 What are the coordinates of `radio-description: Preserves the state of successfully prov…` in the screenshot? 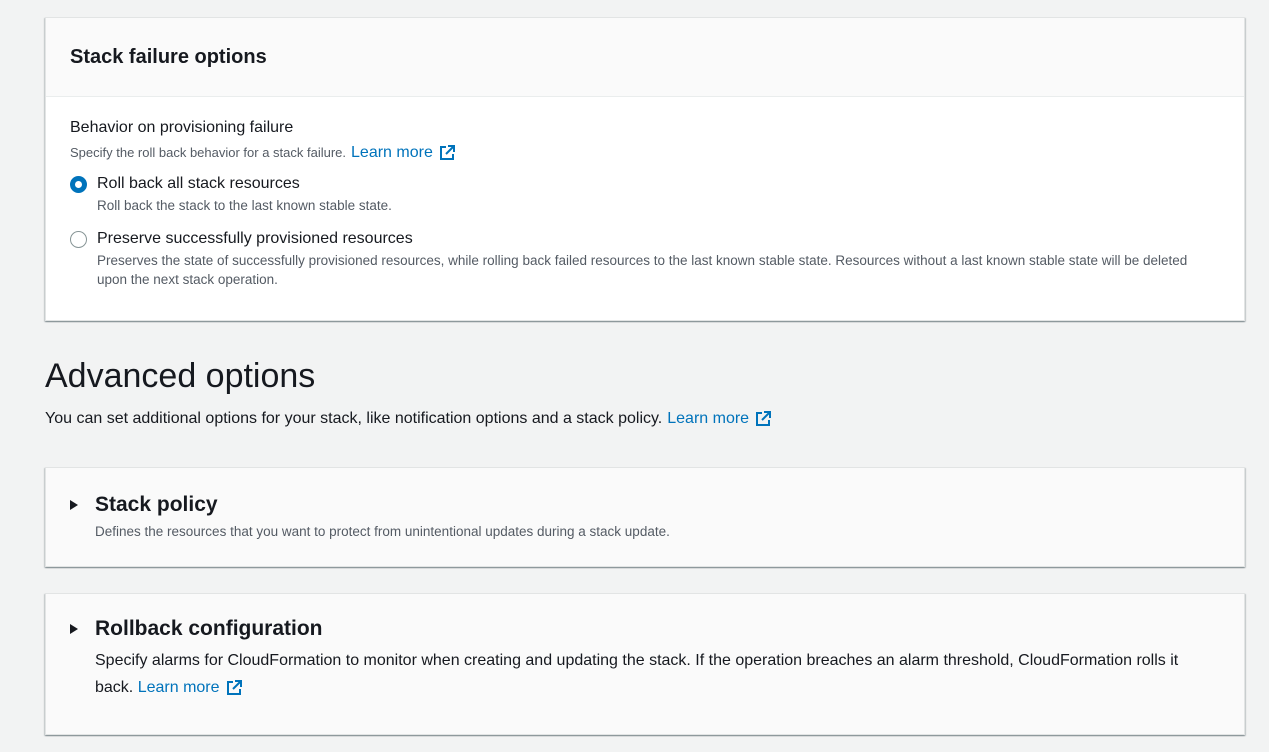 It's located at (642, 270).